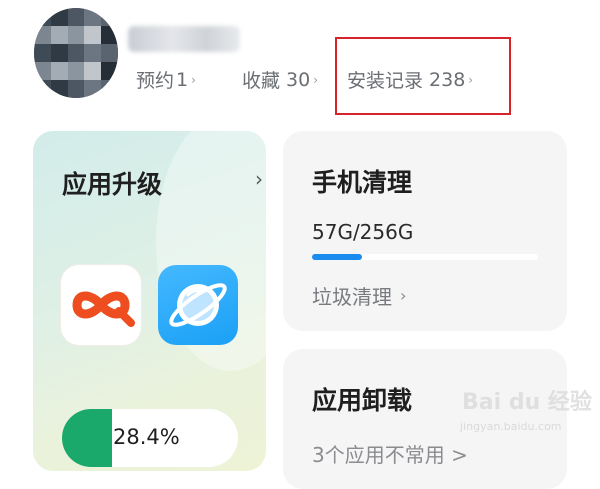 The image size is (600, 489). What do you see at coordinates (337, 257) in the screenshot?
I see `storage-usage-fill` at bounding box center [337, 257].